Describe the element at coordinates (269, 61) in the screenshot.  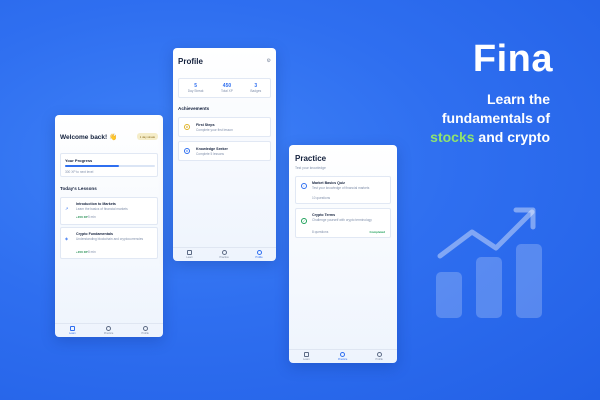
I see `gear-icon: ⚙` at that location.